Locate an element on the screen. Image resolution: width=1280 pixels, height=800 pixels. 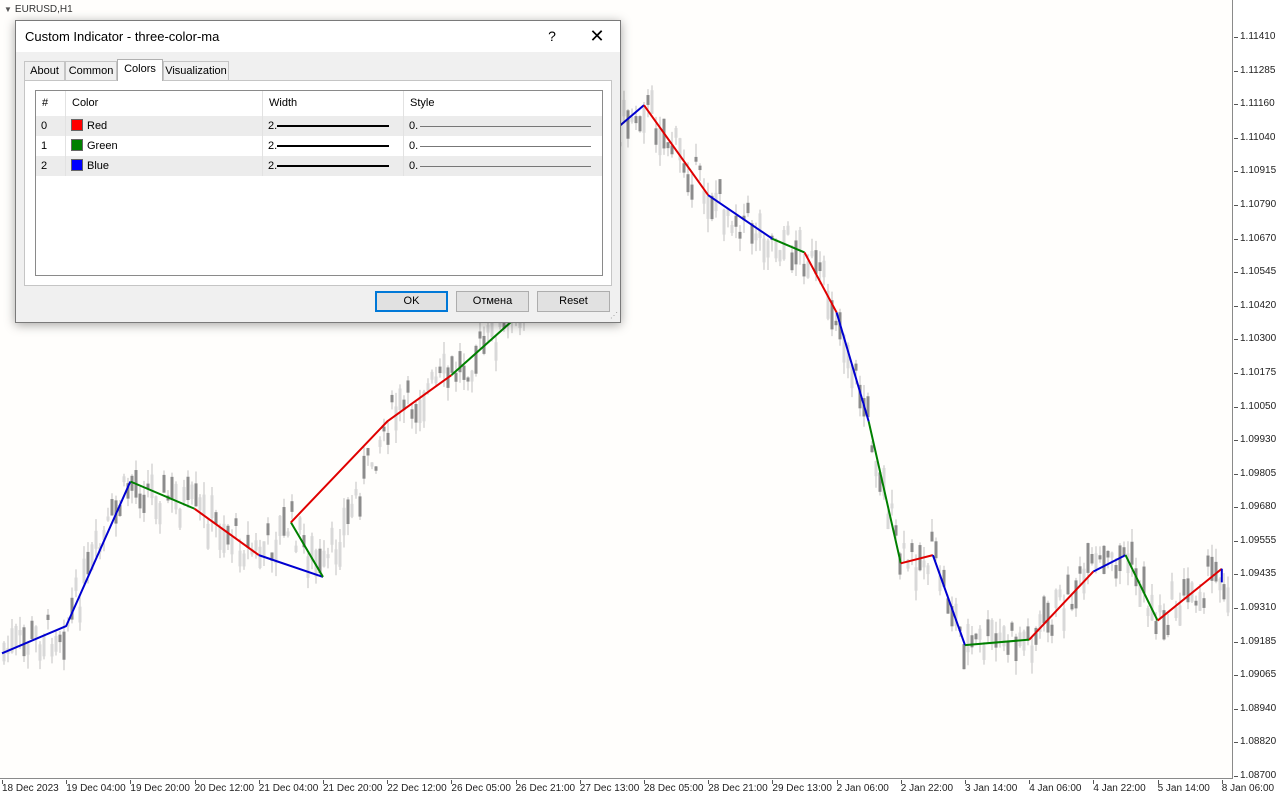
color-cell: Blue is located at coordinates (164, 166).